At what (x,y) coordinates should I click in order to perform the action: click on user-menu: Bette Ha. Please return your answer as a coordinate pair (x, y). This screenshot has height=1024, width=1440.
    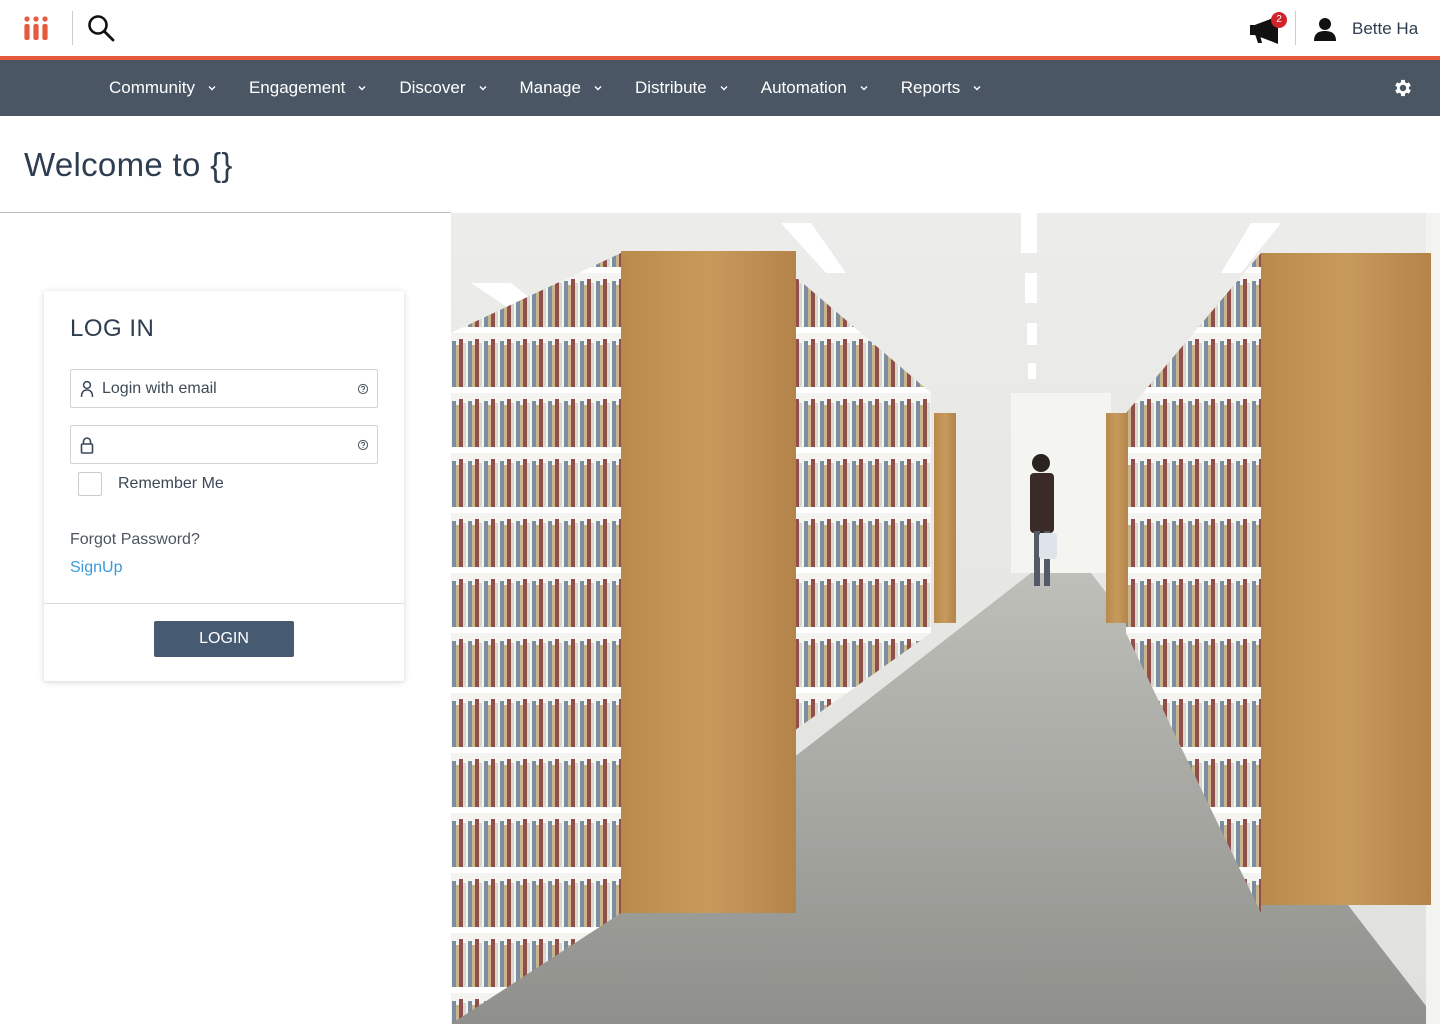
    Looking at the image, I should click on (1365, 29).